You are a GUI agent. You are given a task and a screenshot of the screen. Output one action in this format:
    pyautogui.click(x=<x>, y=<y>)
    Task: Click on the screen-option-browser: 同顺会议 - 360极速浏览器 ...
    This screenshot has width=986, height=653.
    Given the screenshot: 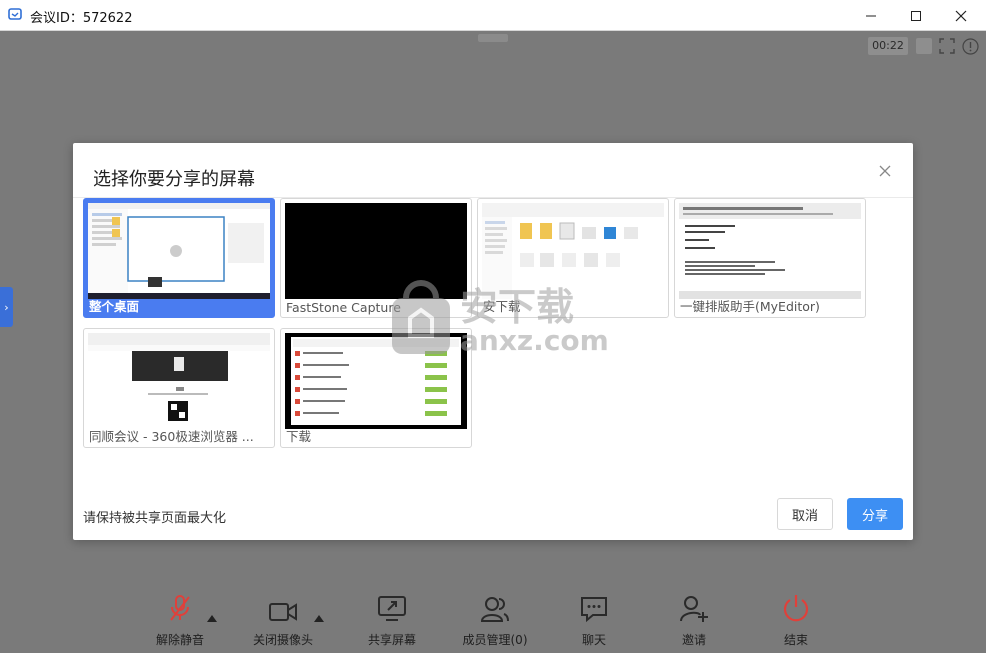 What is the action you would take?
    pyautogui.click(x=179, y=388)
    